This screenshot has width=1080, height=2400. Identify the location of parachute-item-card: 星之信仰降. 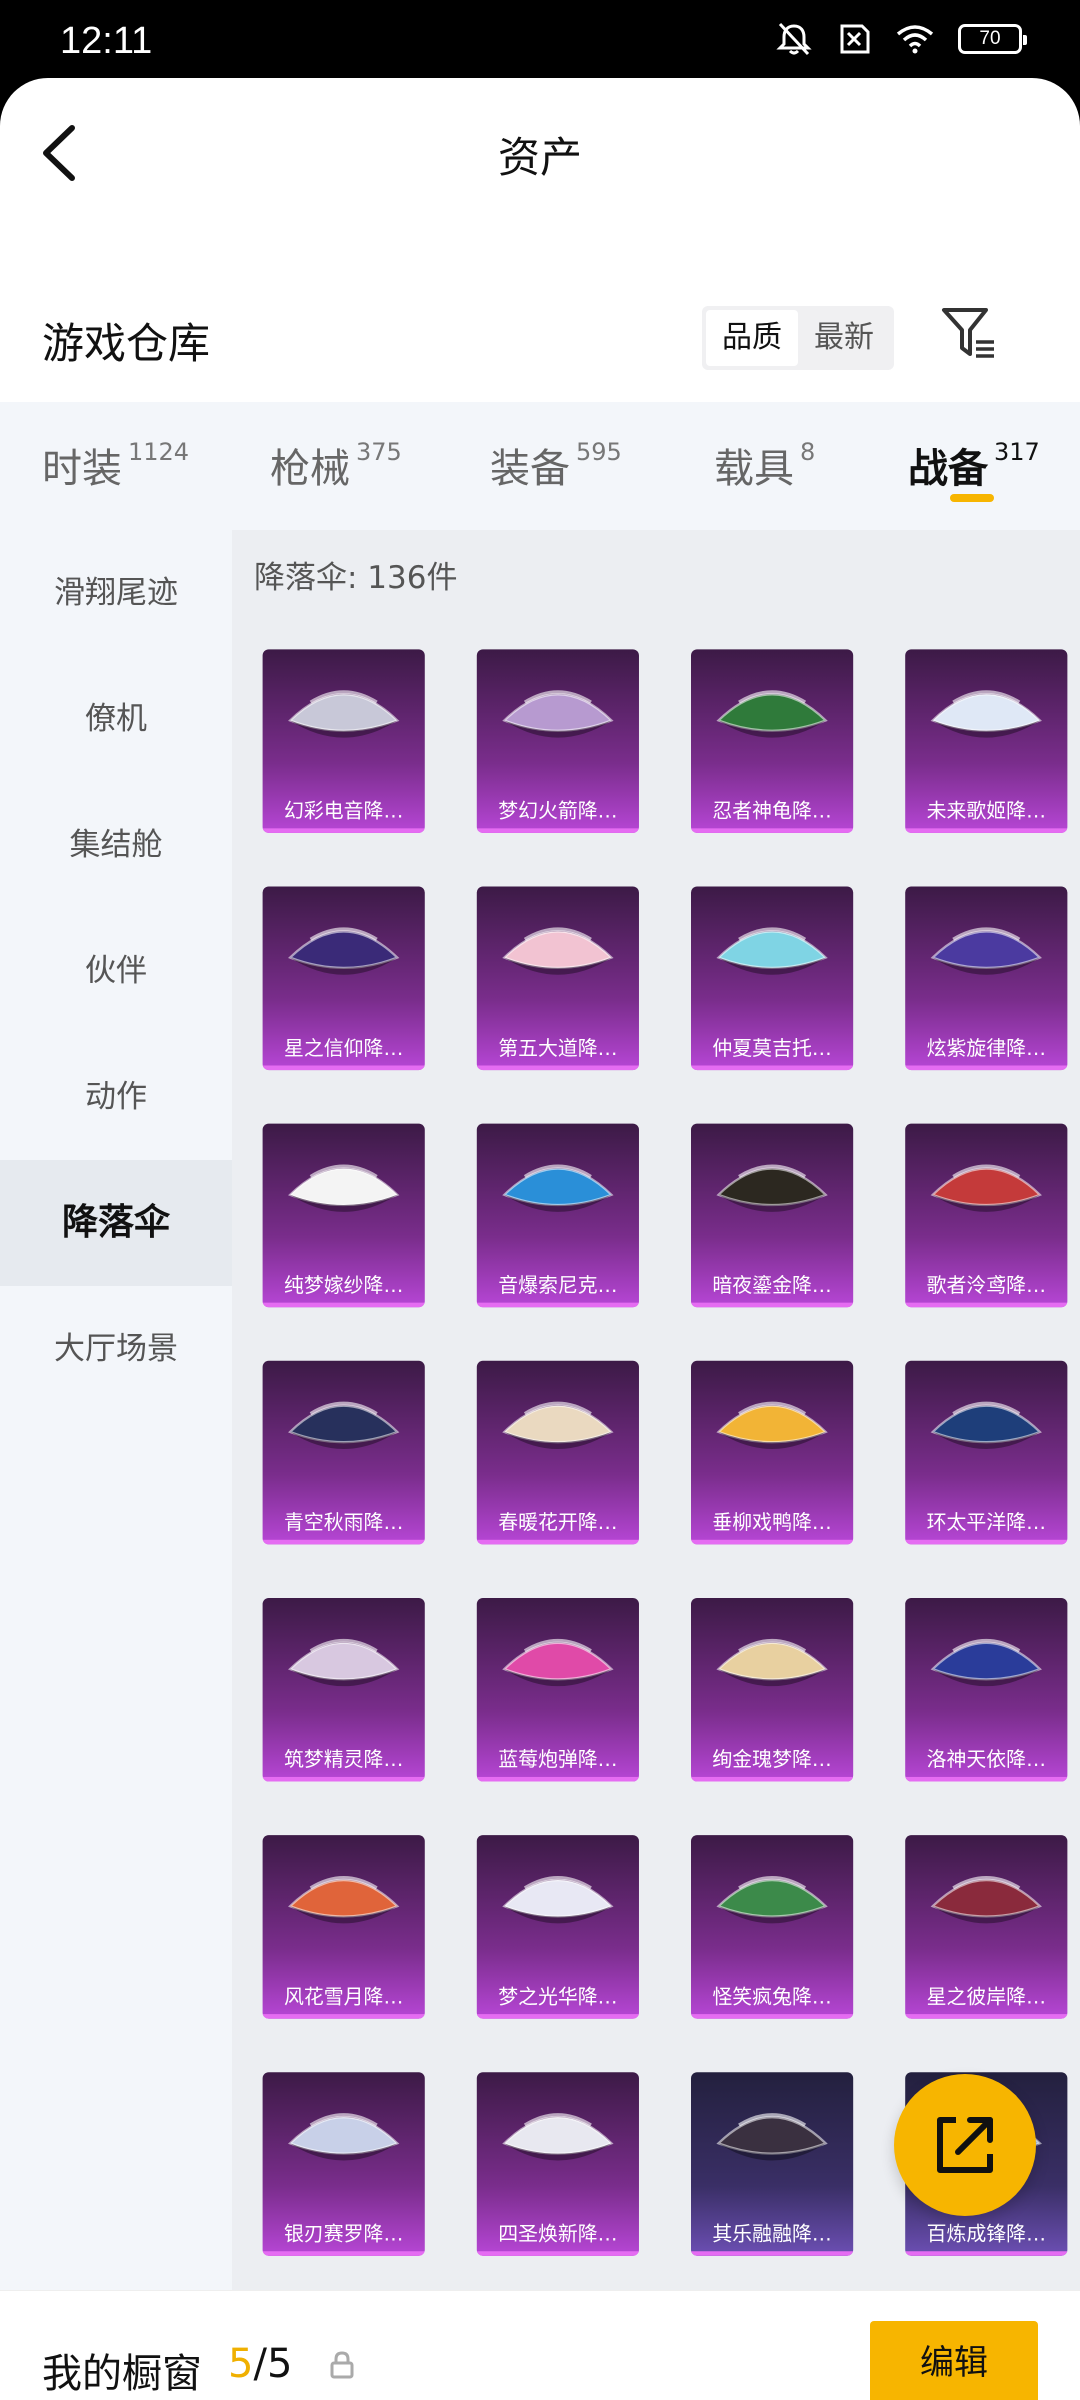
(343, 978).